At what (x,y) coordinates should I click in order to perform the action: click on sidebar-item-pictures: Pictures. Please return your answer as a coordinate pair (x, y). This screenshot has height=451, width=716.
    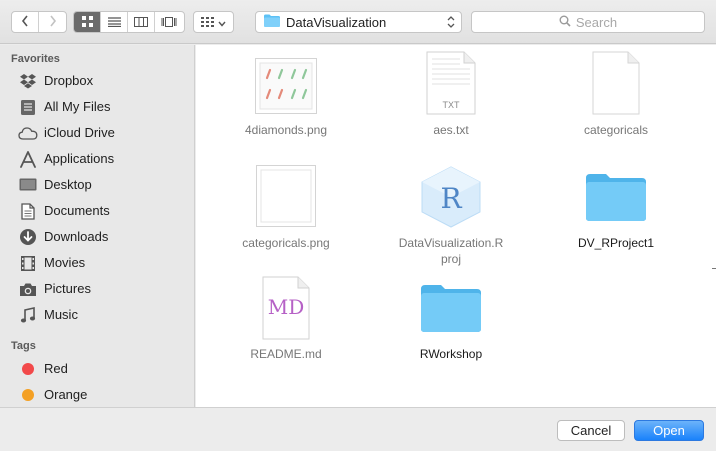
    Looking at the image, I should click on (97, 289).